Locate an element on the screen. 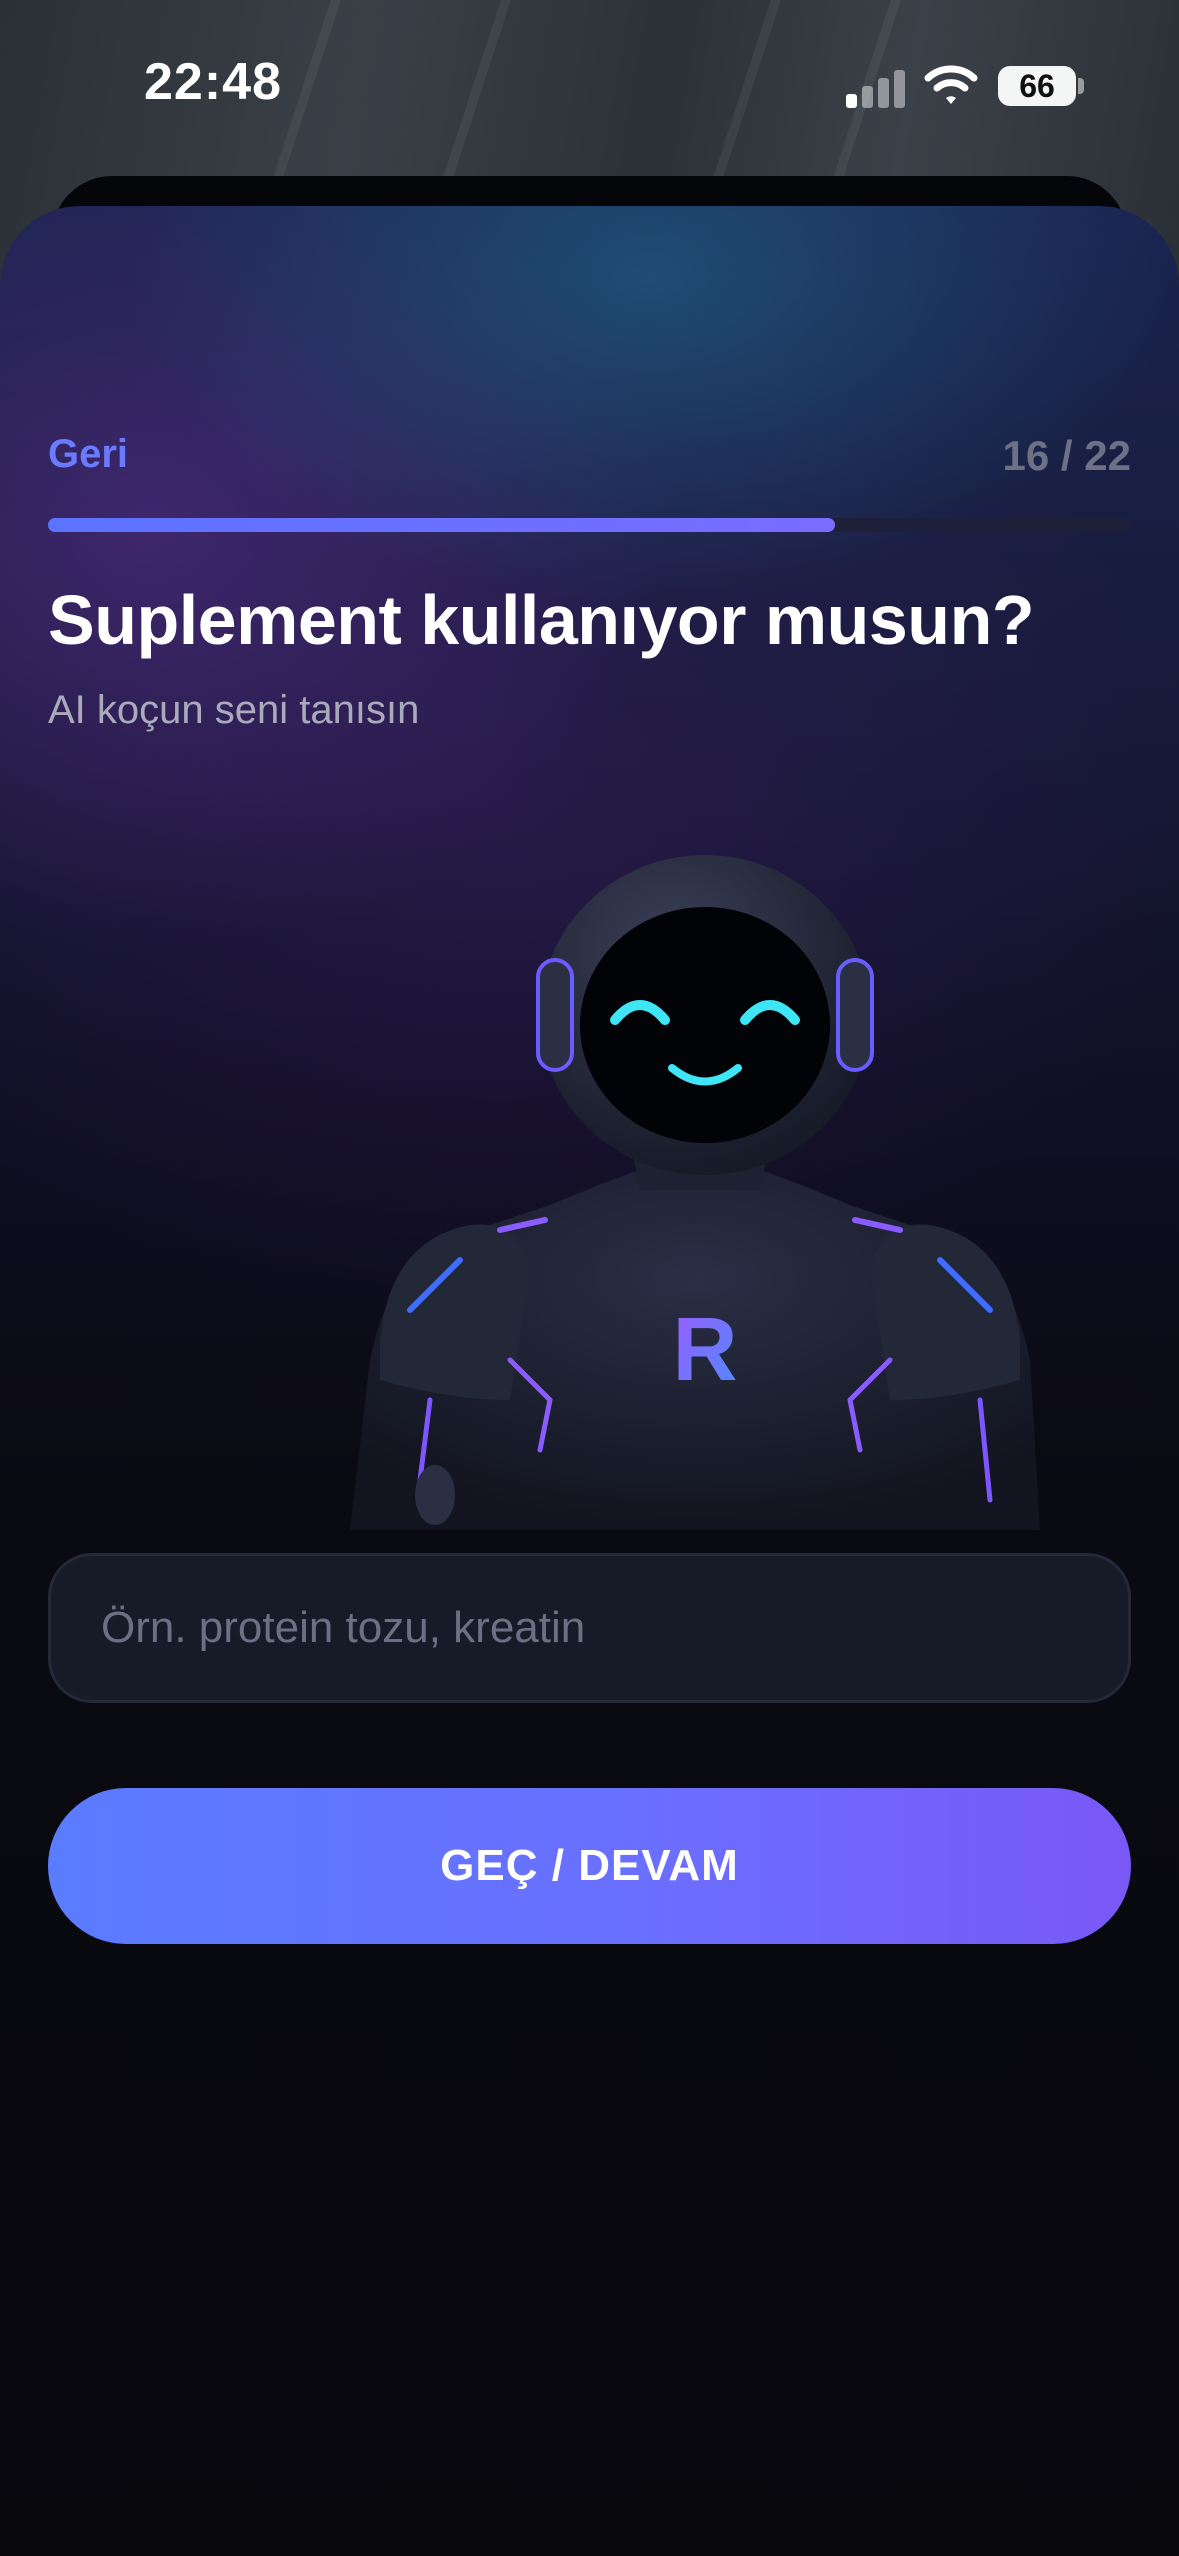  supplement-input-field is located at coordinates (589, 1628).